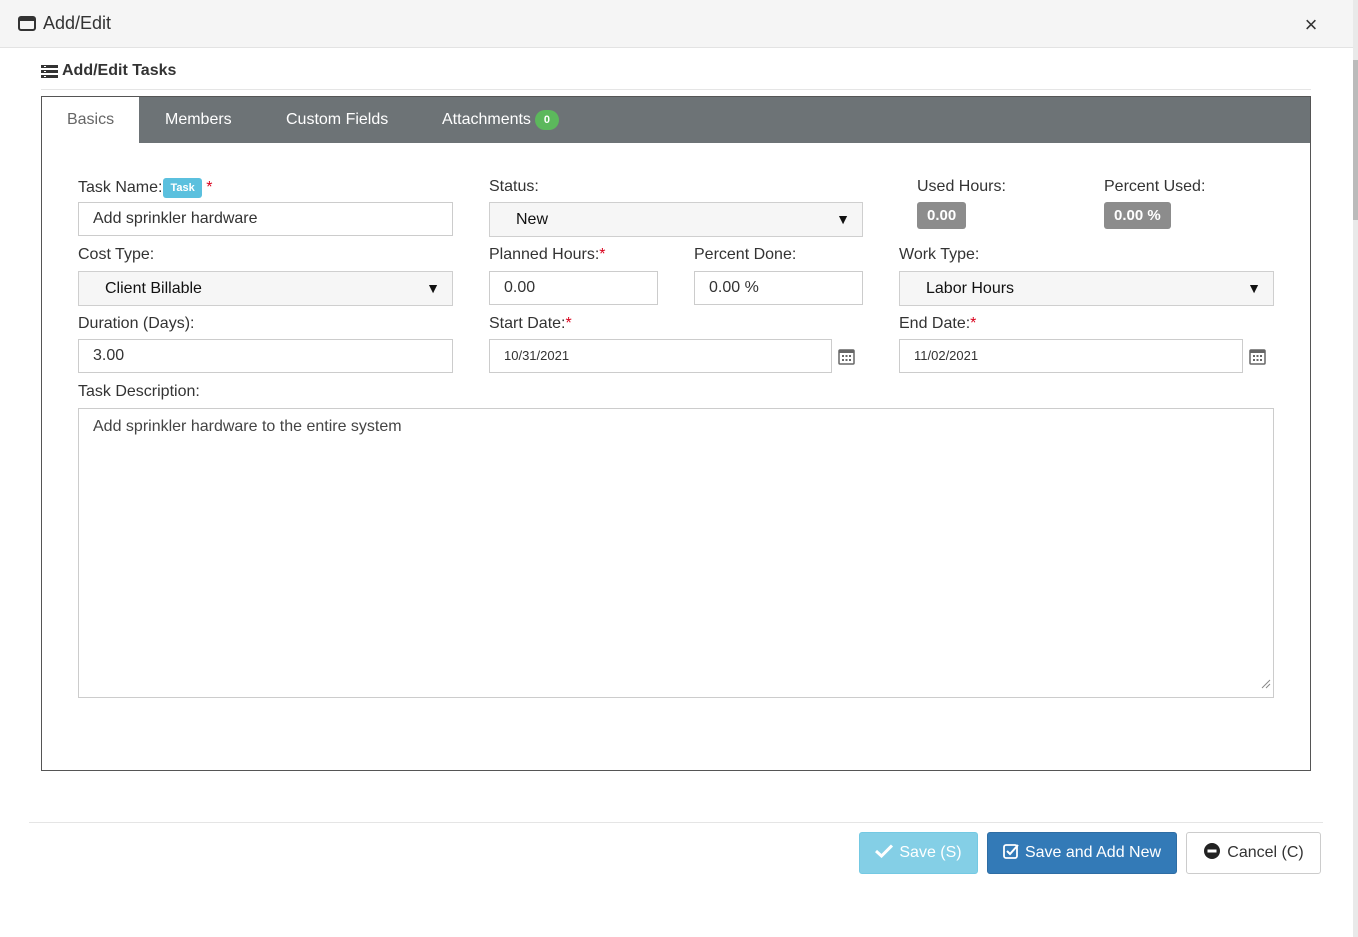 The height and width of the screenshot is (937, 1358). I want to click on task-description-label: Task Description:, so click(139, 391).